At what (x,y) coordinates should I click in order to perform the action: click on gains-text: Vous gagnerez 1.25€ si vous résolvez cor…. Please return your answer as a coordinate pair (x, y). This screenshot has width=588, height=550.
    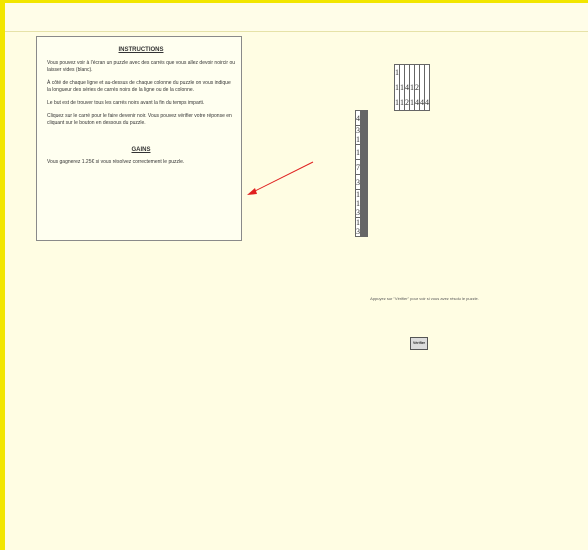
    Looking at the image, I should click on (116, 162).